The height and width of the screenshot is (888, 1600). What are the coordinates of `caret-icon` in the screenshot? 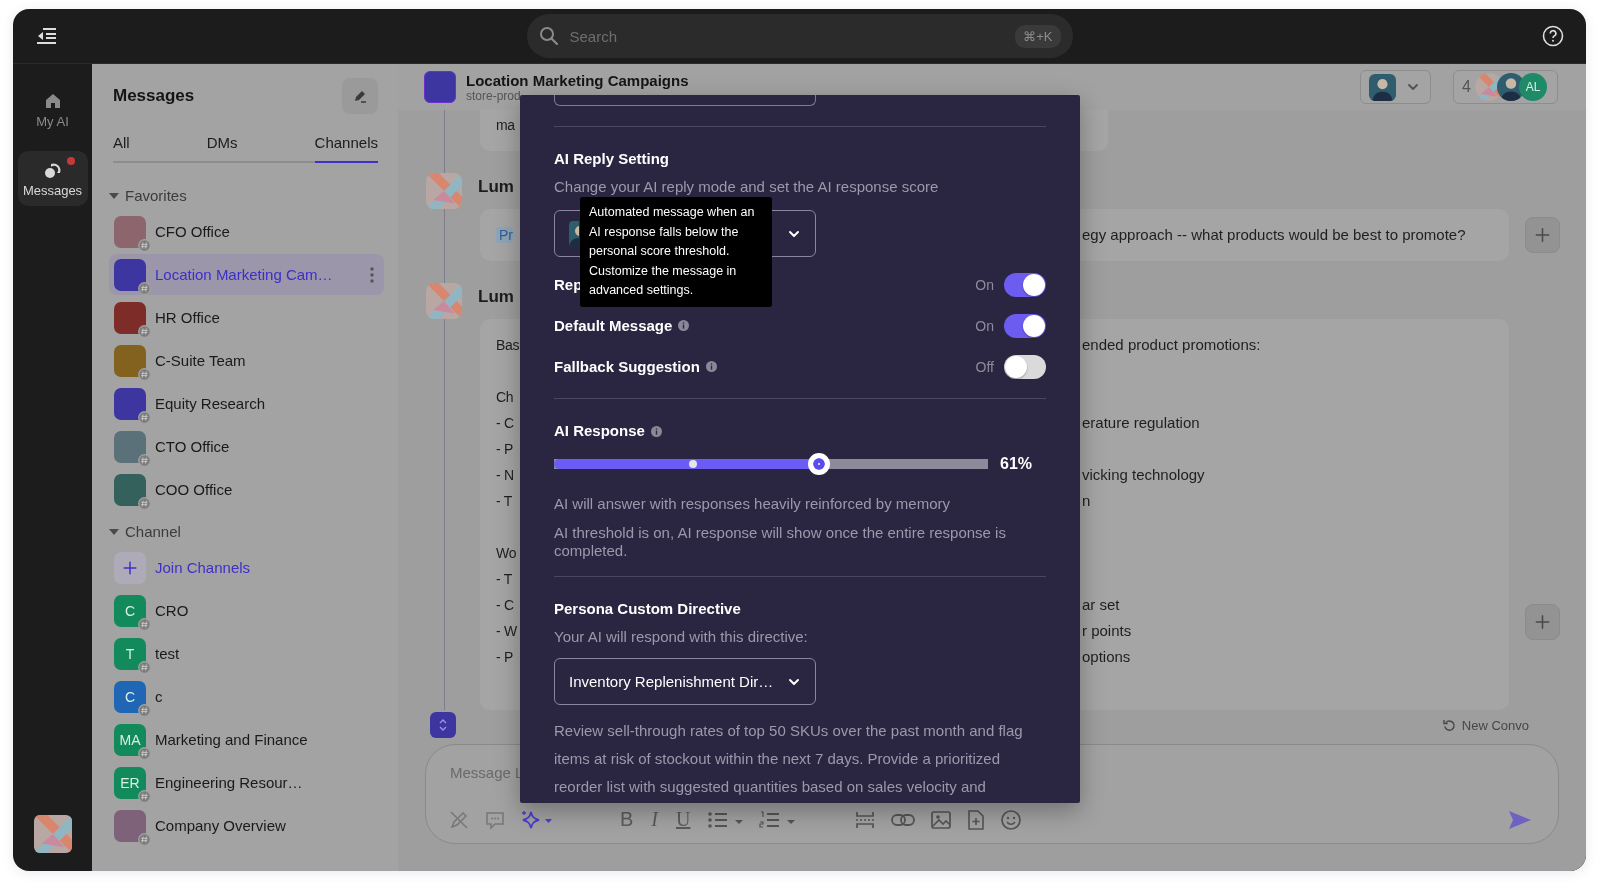 It's located at (114, 195).